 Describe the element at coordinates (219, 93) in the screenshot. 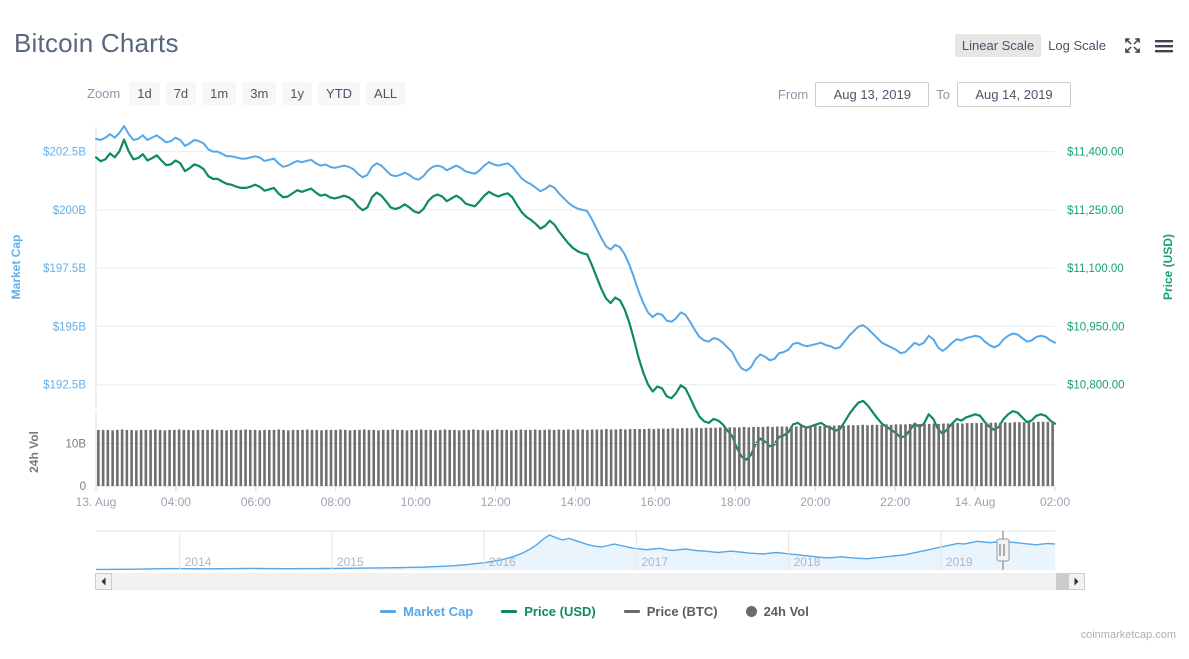

I see `zoom-button-1m: 1m` at that location.